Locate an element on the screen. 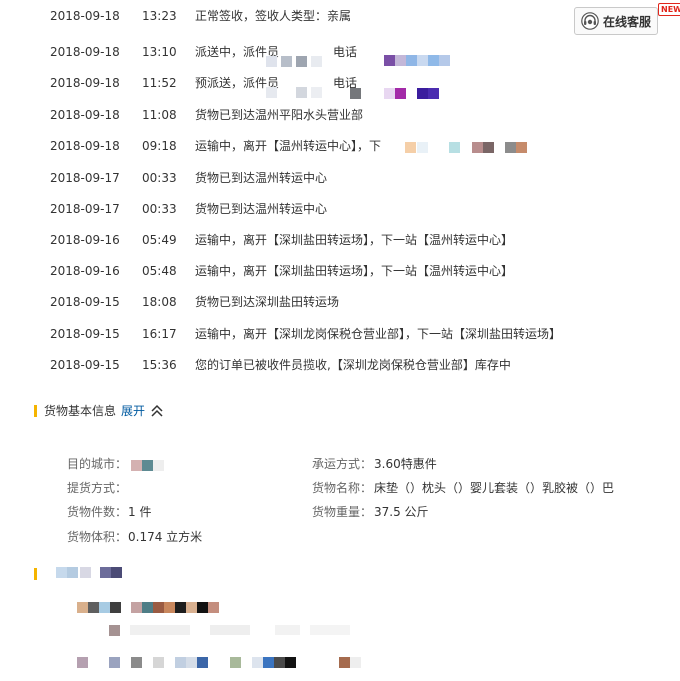 This screenshot has height=681, width=680. track-time: 13:10 is located at coordinates (159, 52).